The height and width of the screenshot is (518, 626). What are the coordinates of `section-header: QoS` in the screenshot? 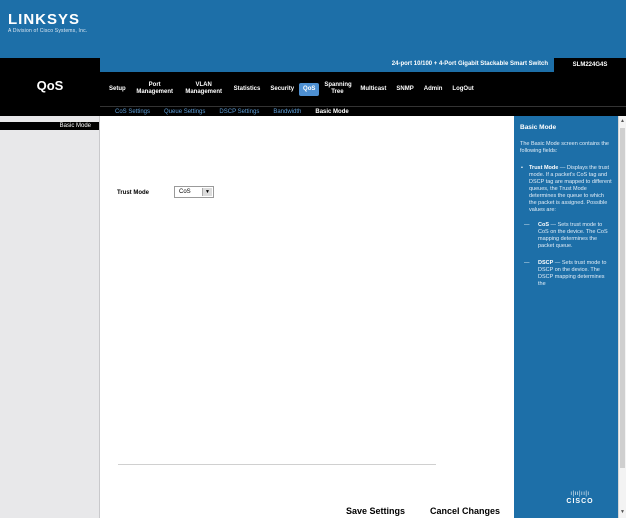 It's located at (50, 87).